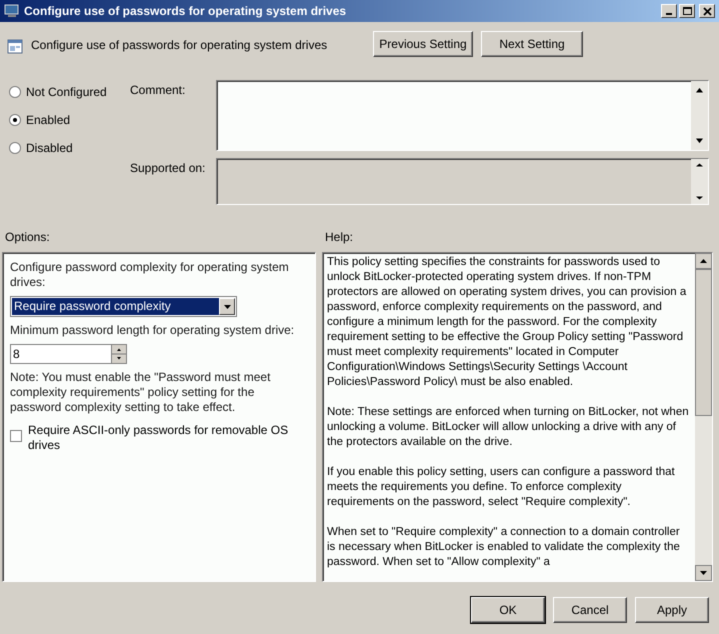 This screenshot has width=719, height=634. I want to click on radio-option: Enabled, so click(69, 119).